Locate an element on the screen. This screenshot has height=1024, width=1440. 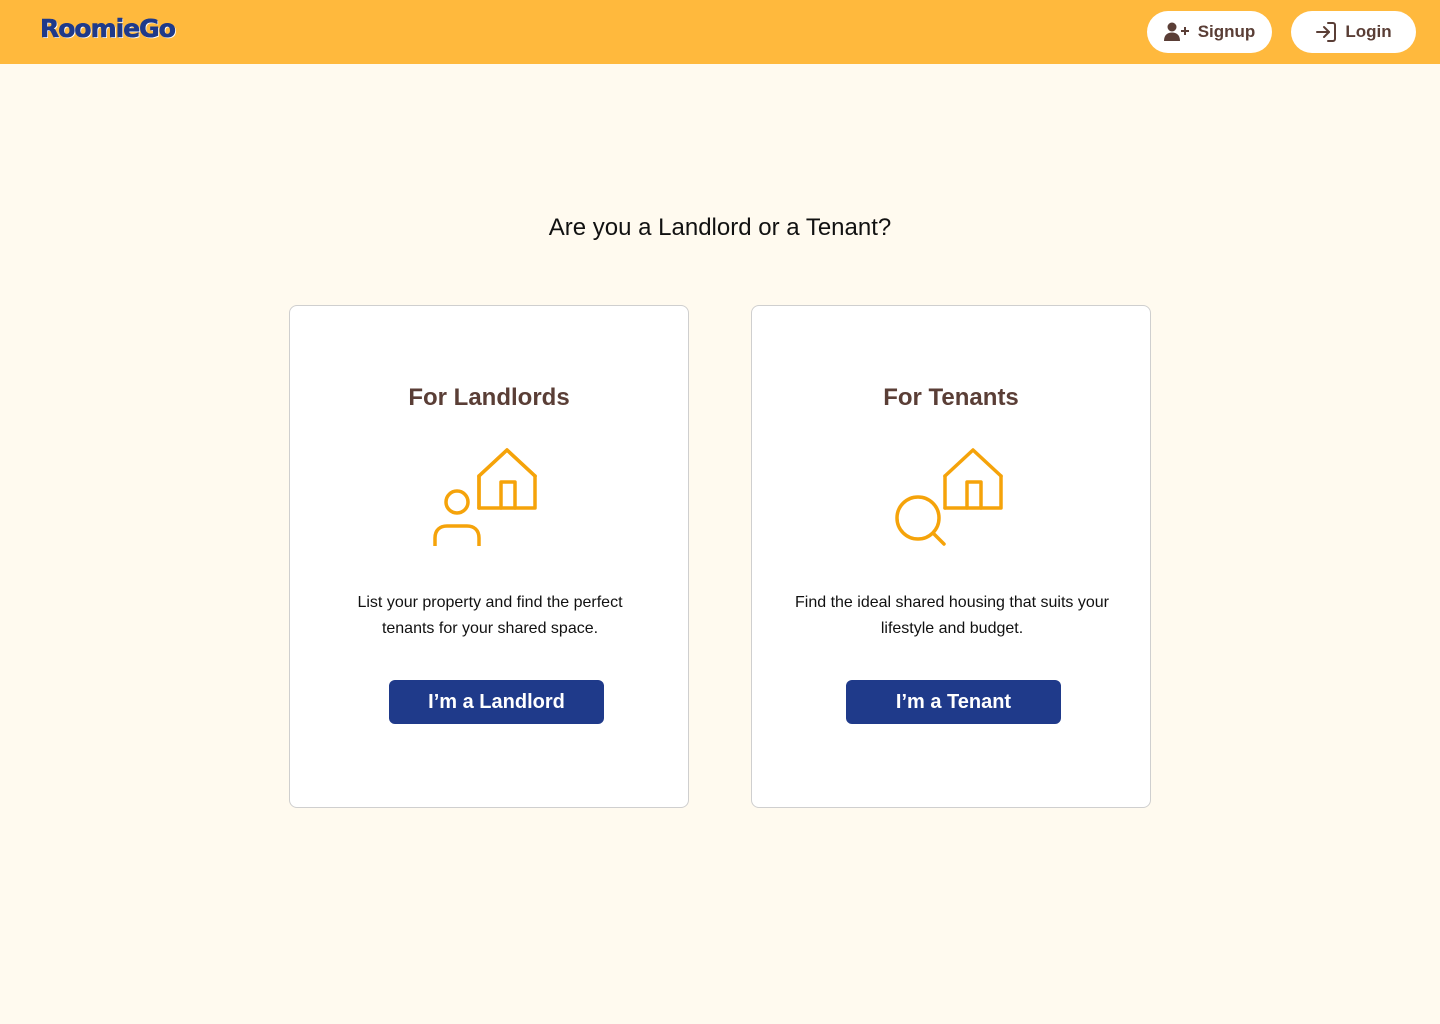
roomiego-logo: RoomieGo is located at coordinates (108, 29).